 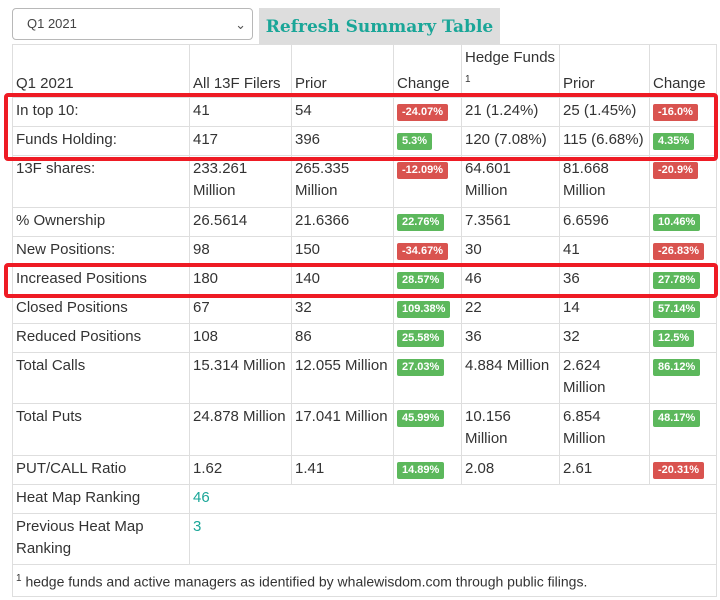 I want to click on hf-change-badge: 12.5%, so click(x=674, y=338).